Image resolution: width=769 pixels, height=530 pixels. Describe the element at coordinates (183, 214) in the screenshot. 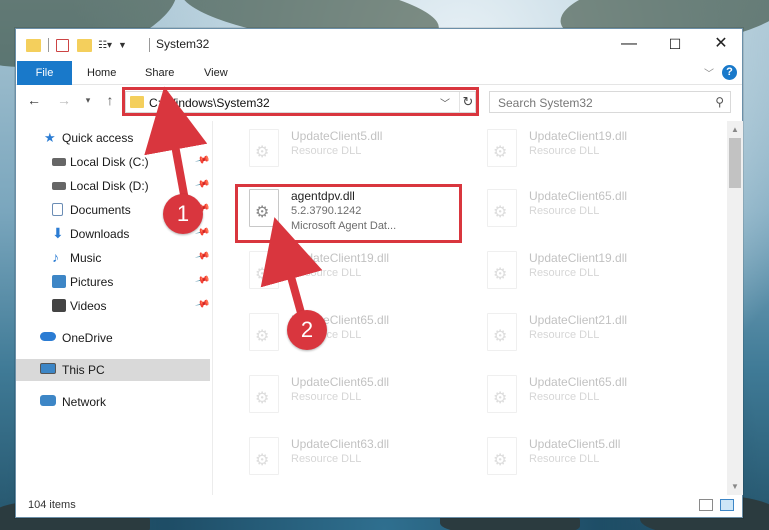

I see `step-1-badge: 1` at that location.